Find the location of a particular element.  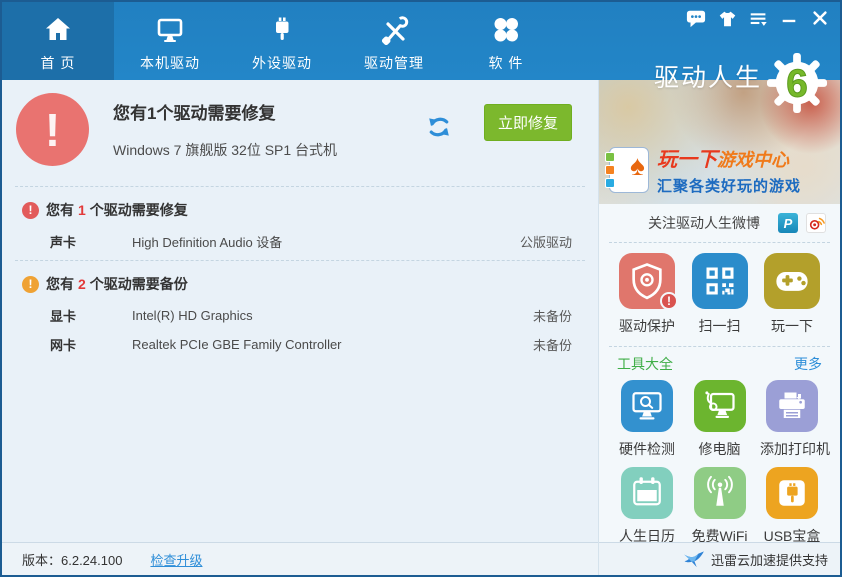

fix-now-button: 立即修复 is located at coordinates (528, 122).